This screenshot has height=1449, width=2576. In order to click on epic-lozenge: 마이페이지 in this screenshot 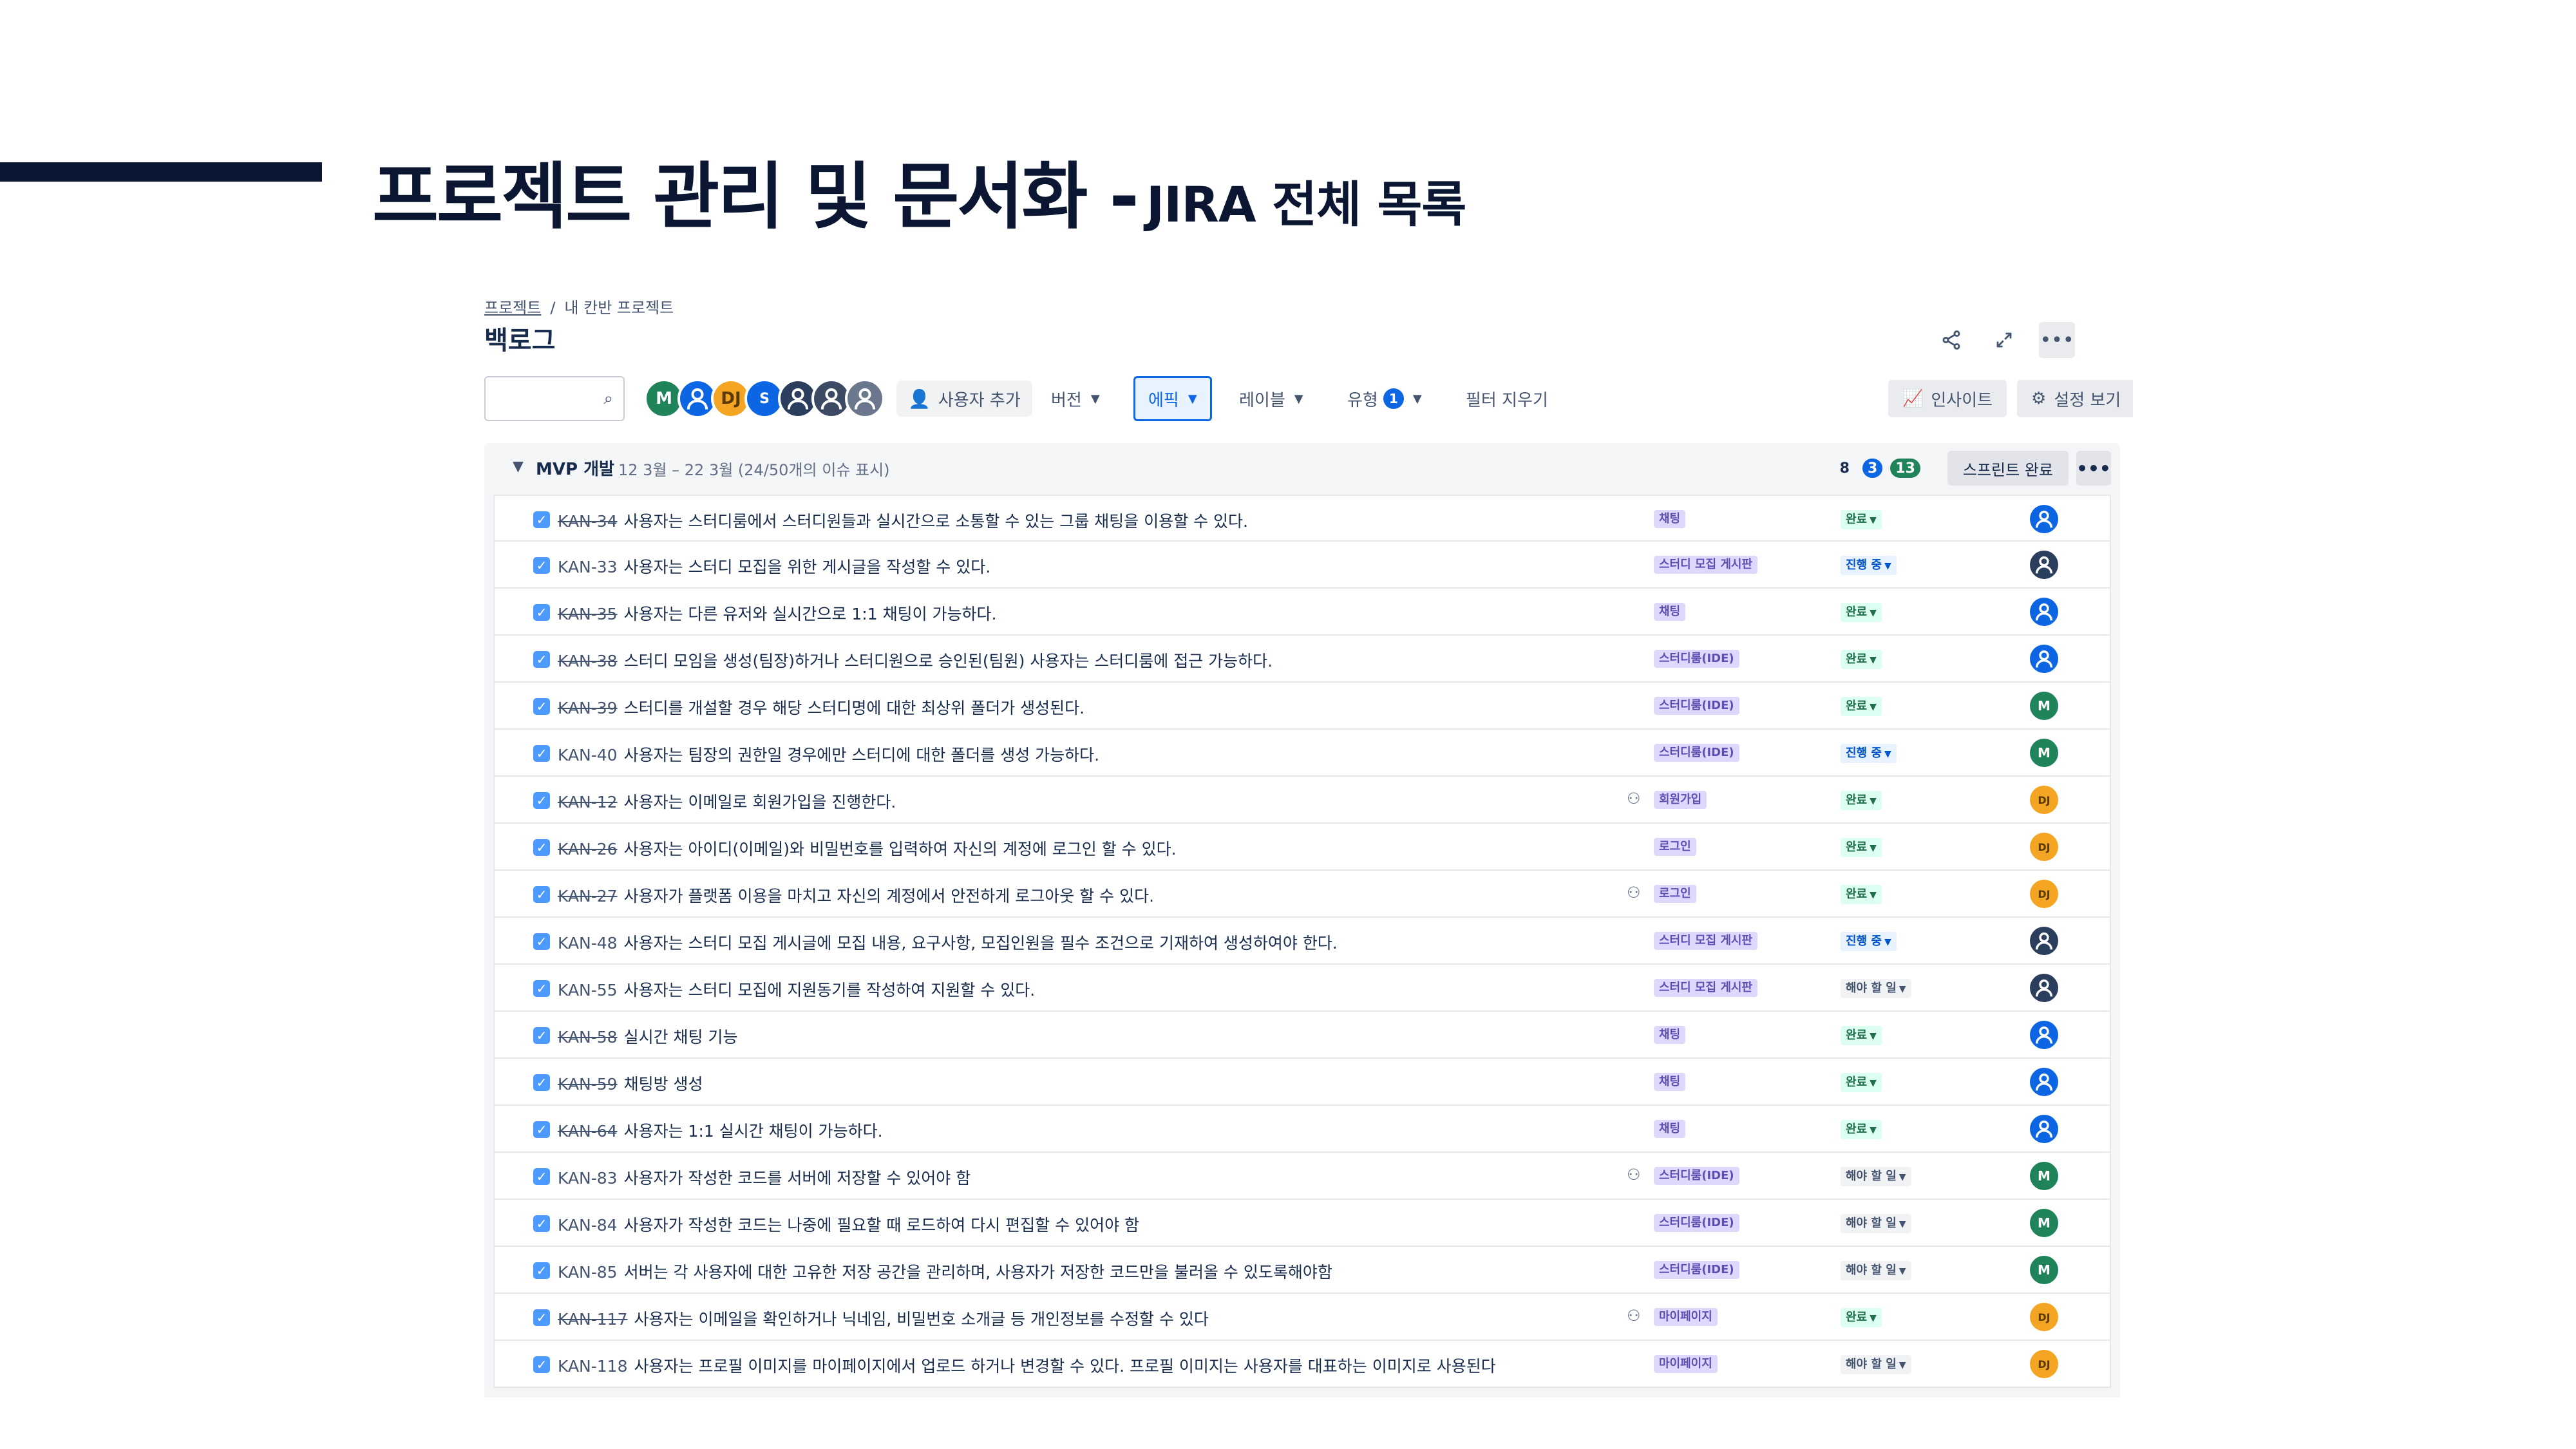, I will do `click(1686, 1317)`.